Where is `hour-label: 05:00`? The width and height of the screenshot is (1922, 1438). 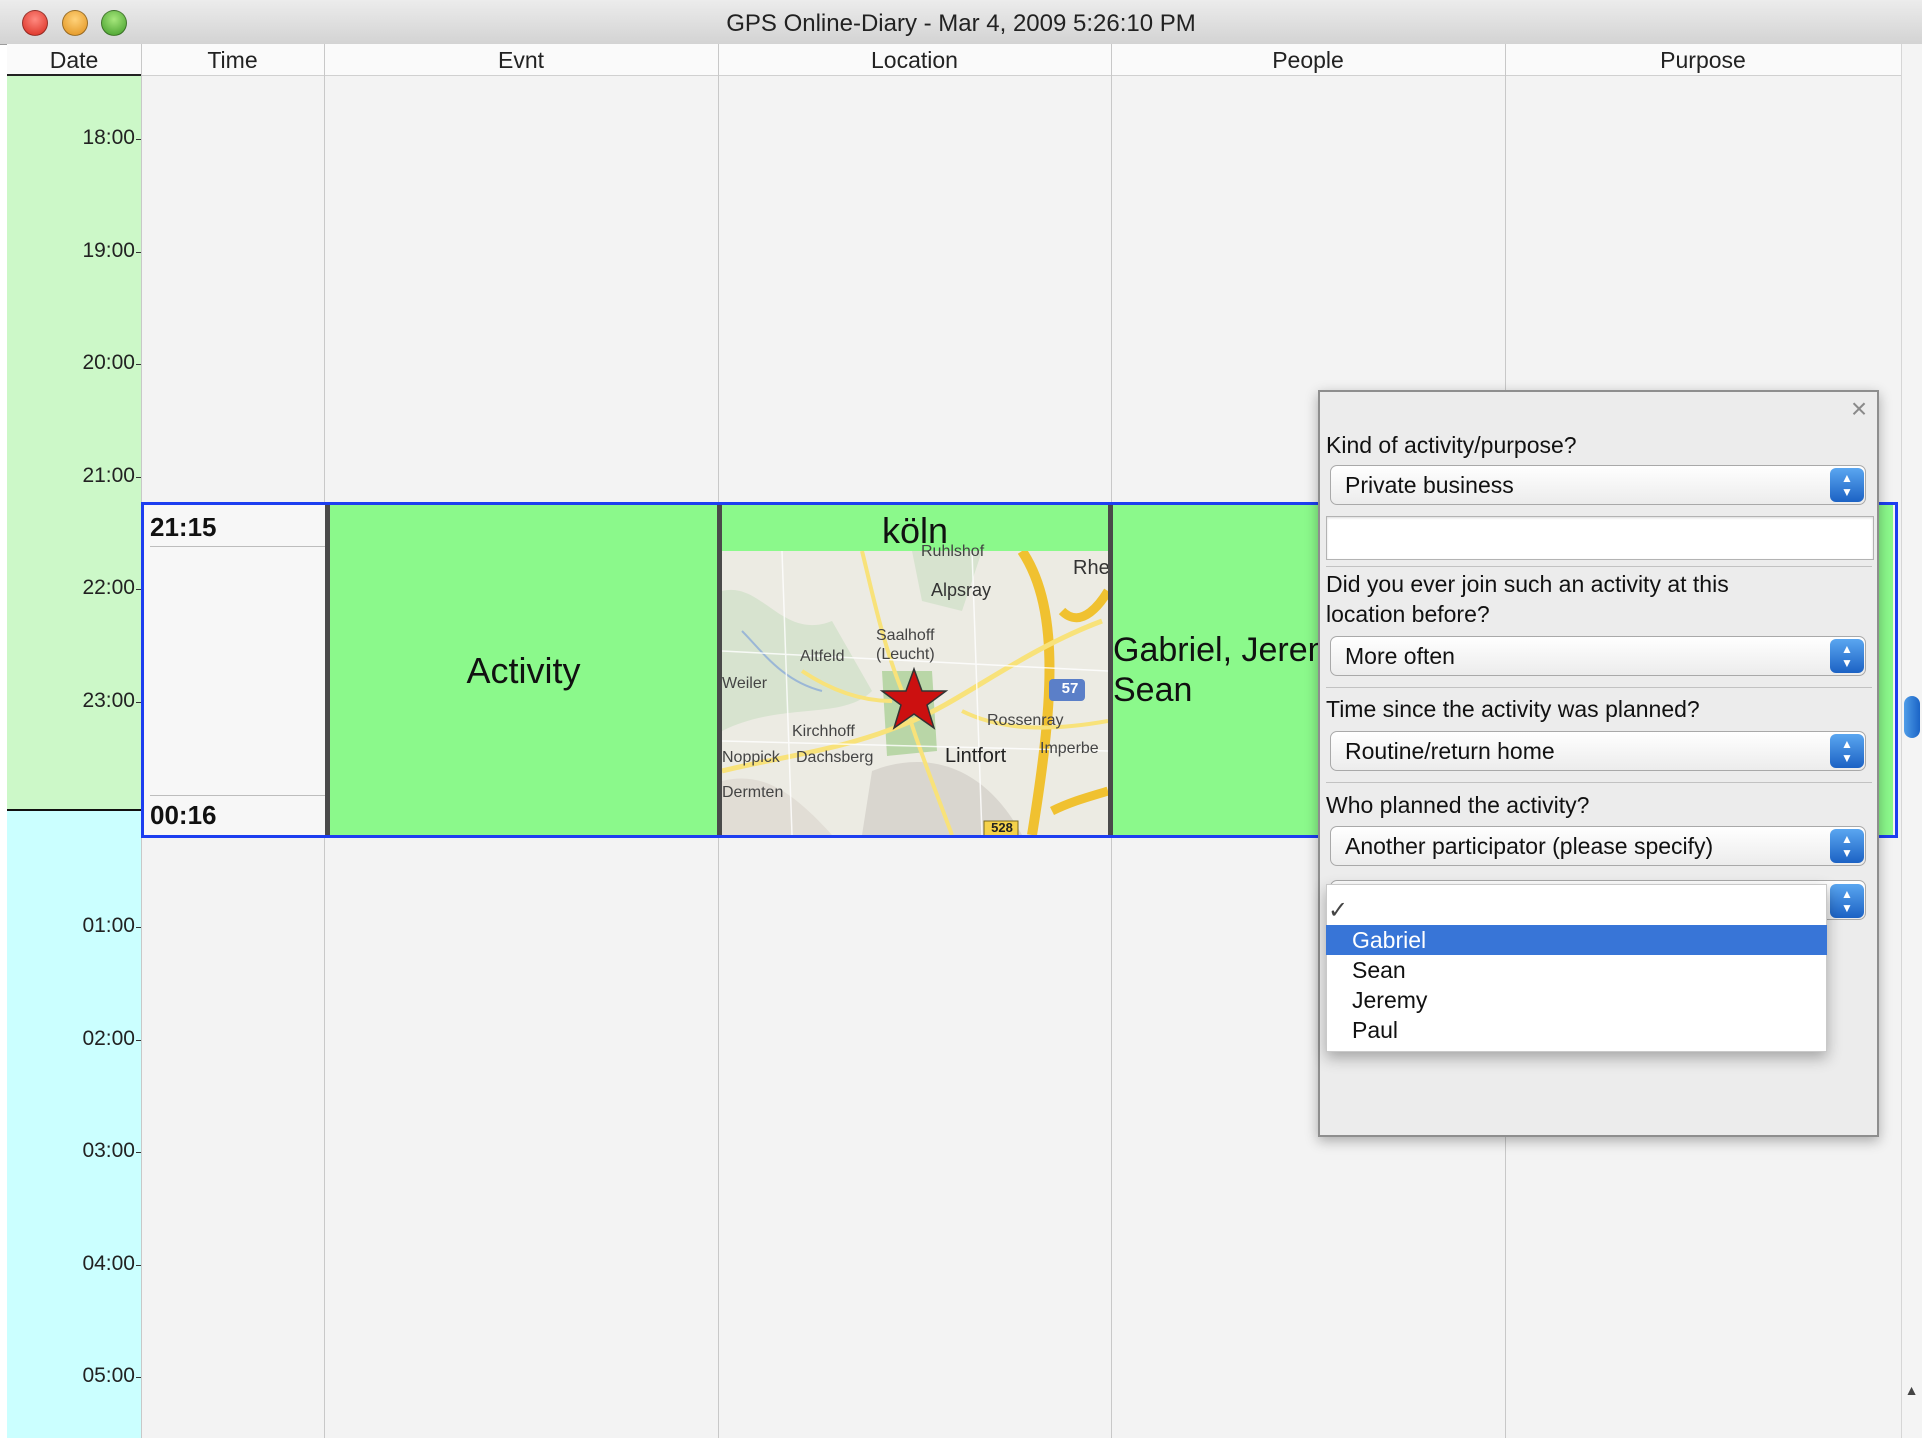 hour-label: 05:00 is located at coordinates (108, 1375).